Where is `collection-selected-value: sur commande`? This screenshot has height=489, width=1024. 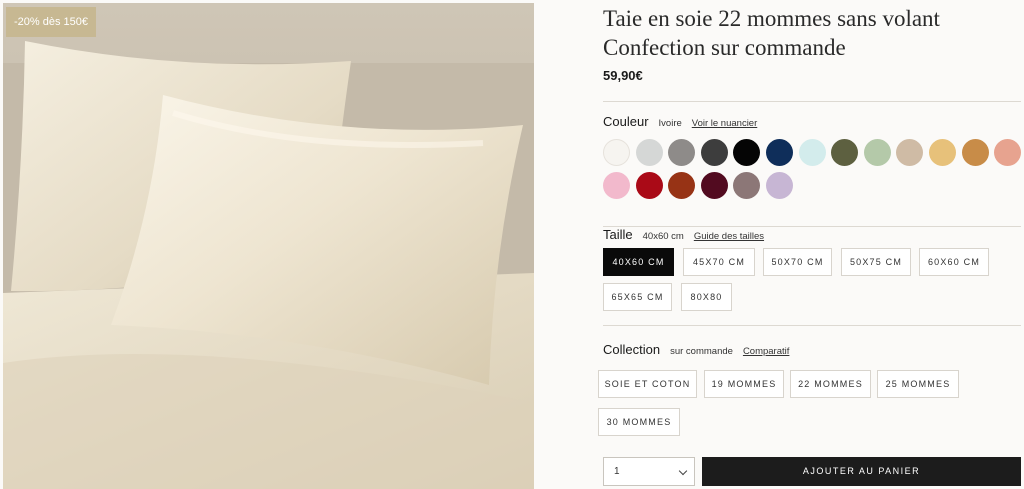
collection-selected-value: sur commande is located at coordinates (701, 351).